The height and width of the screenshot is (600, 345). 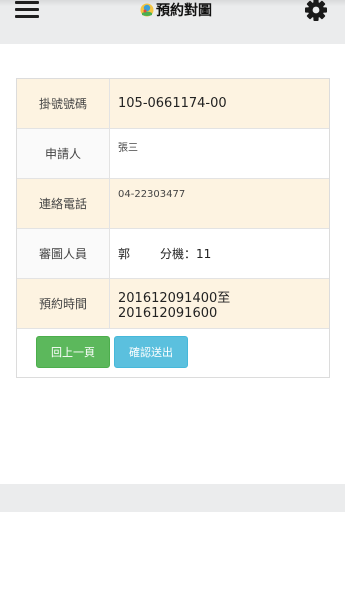 What do you see at coordinates (124, 254) in the screenshot?
I see `reviewer-name: 郭` at bounding box center [124, 254].